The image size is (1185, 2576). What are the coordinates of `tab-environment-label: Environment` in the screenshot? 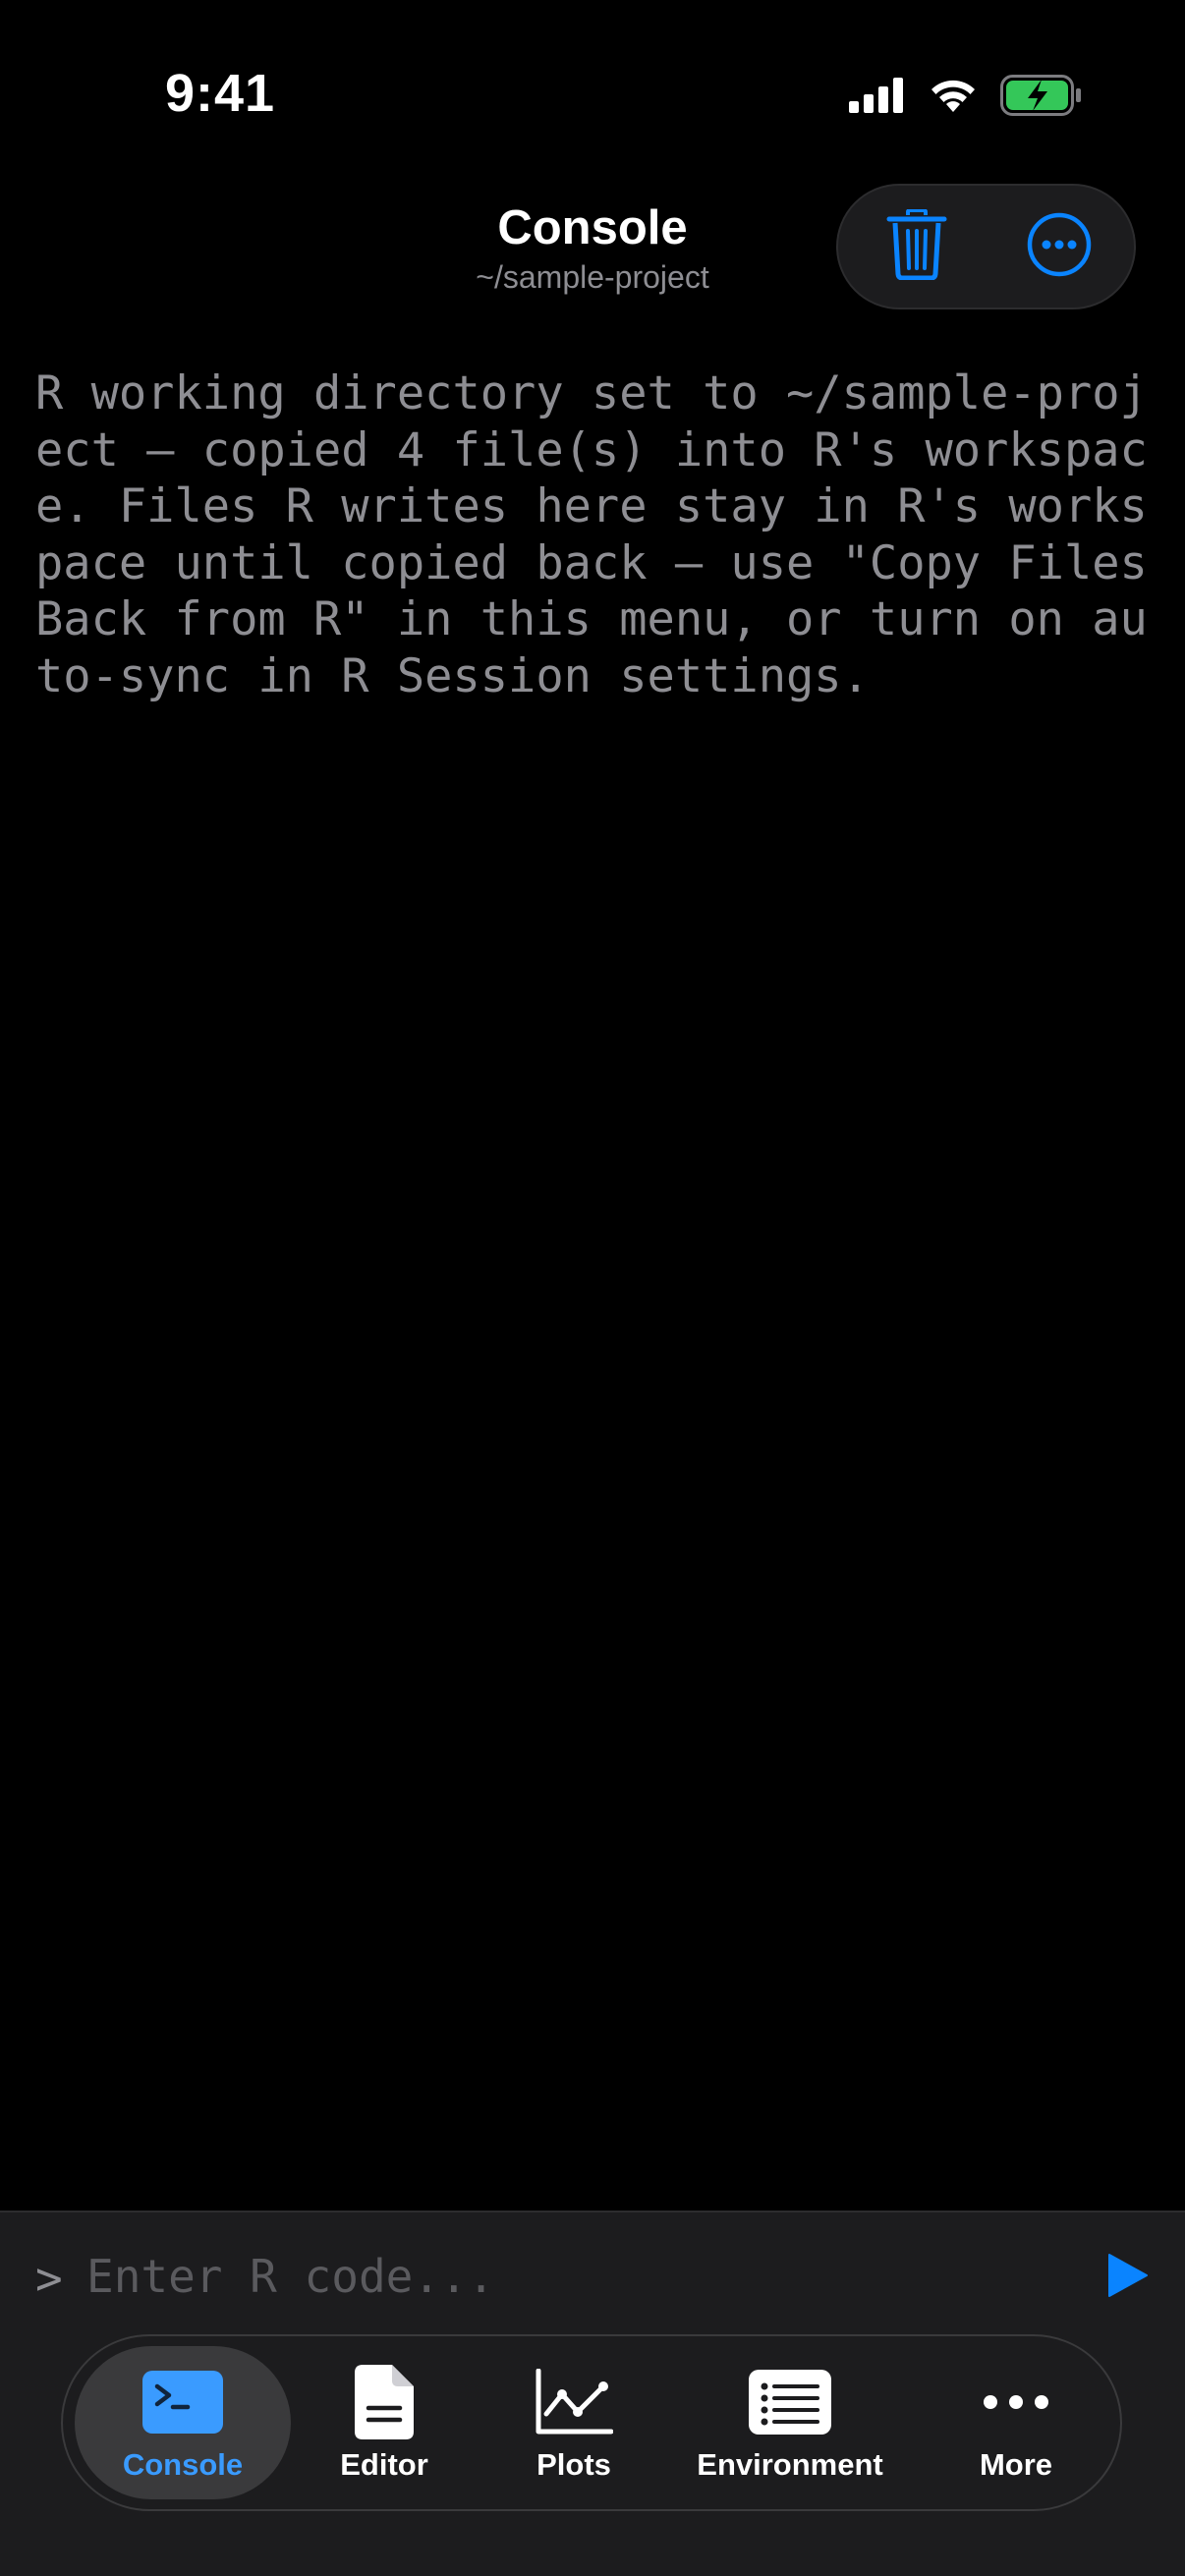 It's located at (790, 2464).